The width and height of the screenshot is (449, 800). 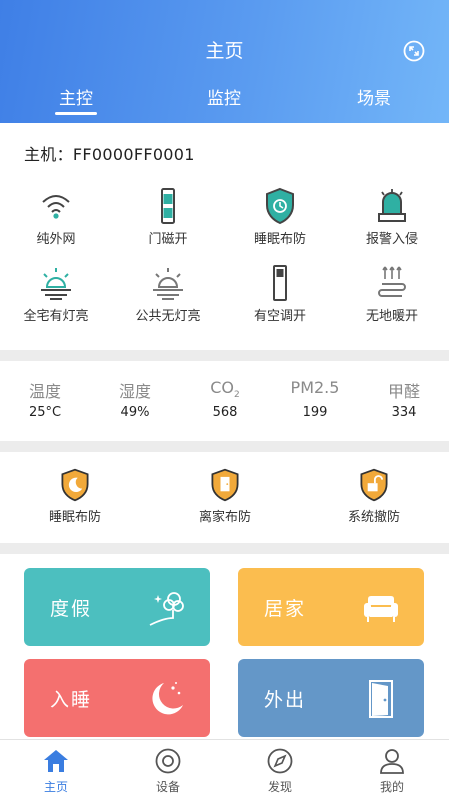 What do you see at coordinates (225, 412) in the screenshot?
I see `sensor-value: 568` at bounding box center [225, 412].